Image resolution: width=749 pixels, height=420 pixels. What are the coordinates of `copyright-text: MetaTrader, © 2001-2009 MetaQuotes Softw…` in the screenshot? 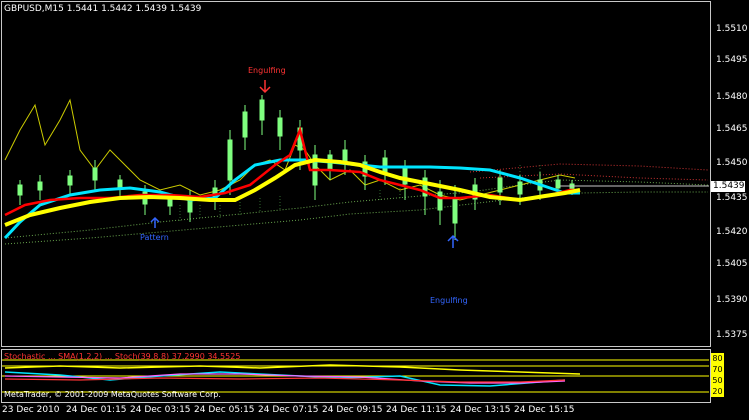 It's located at (112, 394).